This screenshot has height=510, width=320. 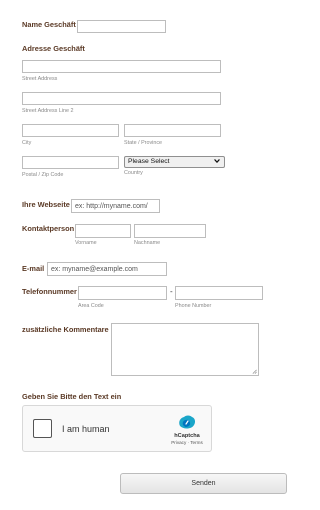 I want to click on street-address-line2-input, so click(x=121, y=98).